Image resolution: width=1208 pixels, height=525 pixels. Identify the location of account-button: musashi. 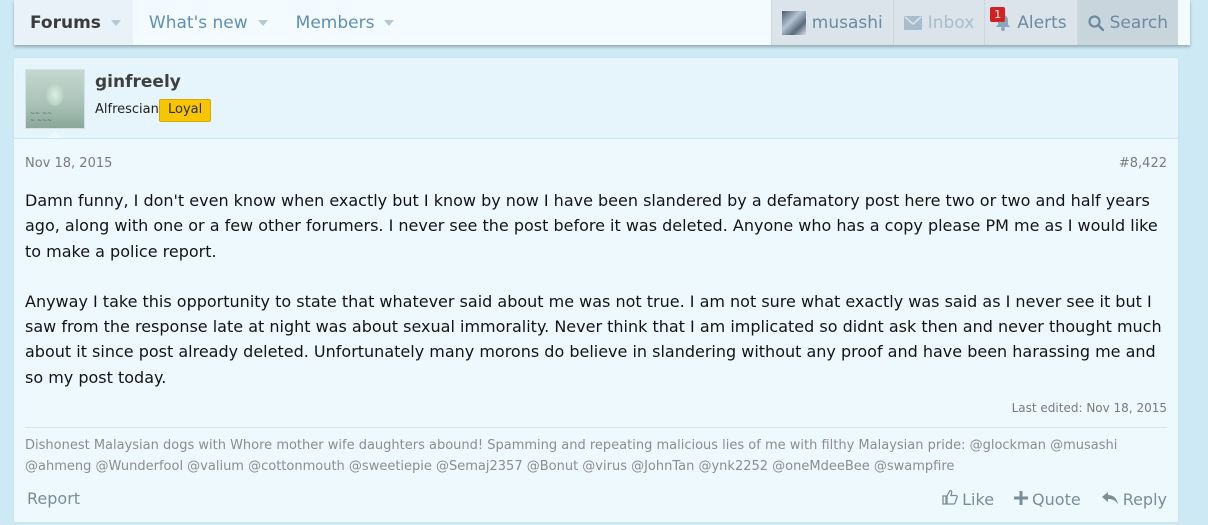
(831, 22).